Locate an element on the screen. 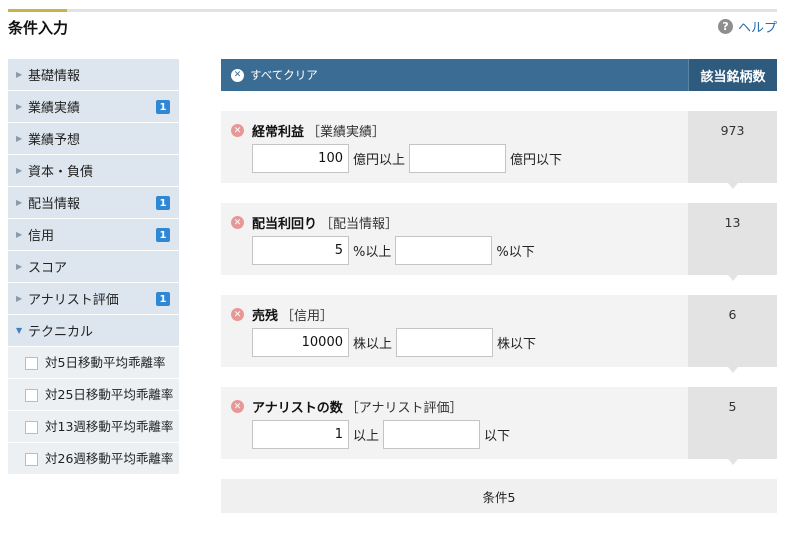 This screenshot has width=790, height=541. chevron-down-icon: ▼ is located at coordinates (19, 330).